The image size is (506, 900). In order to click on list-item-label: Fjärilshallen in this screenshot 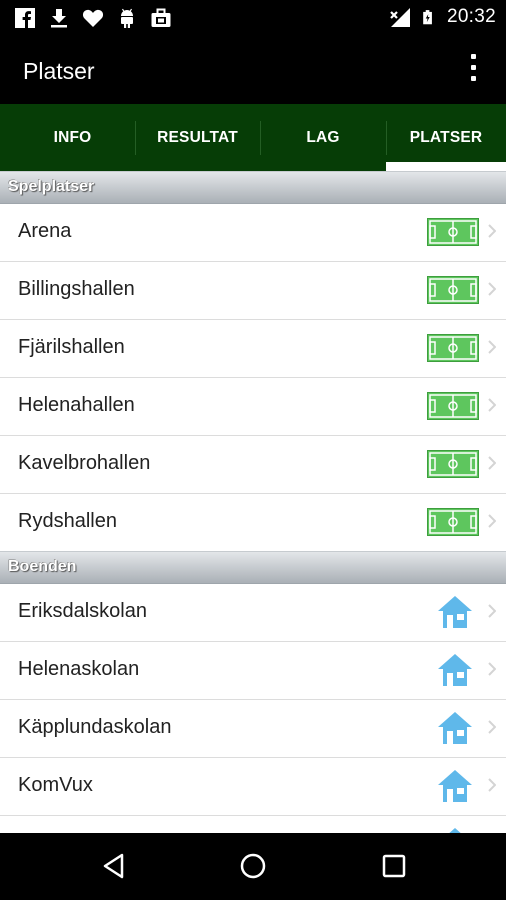, I will do `click(71, 347)`.